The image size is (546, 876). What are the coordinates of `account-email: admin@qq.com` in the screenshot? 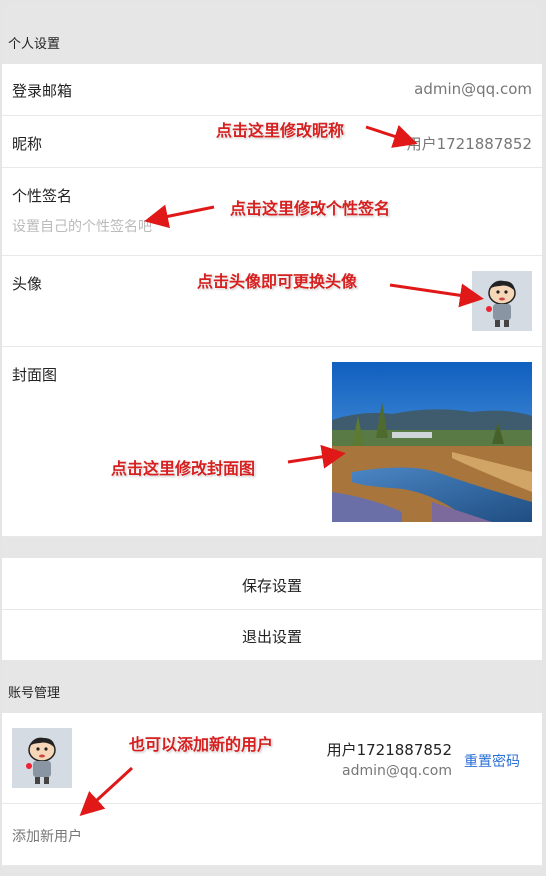 It's located at (397, 771).